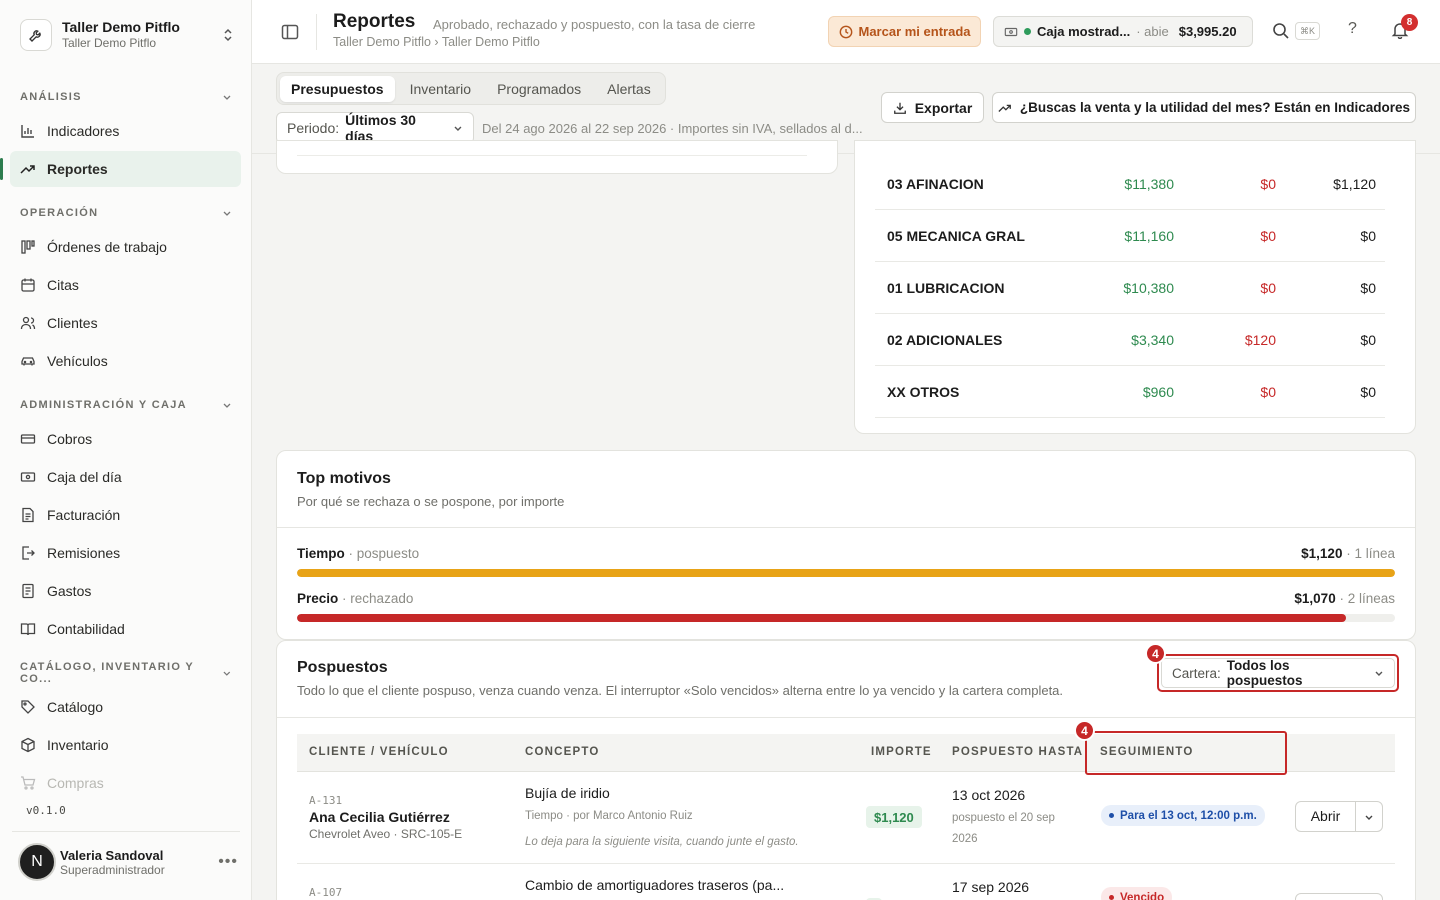 This screenshot has height=900, width=1440. I want to click on table-row: 02 ADICIONALES $3,340 $120 $0, so click(1130, 340).